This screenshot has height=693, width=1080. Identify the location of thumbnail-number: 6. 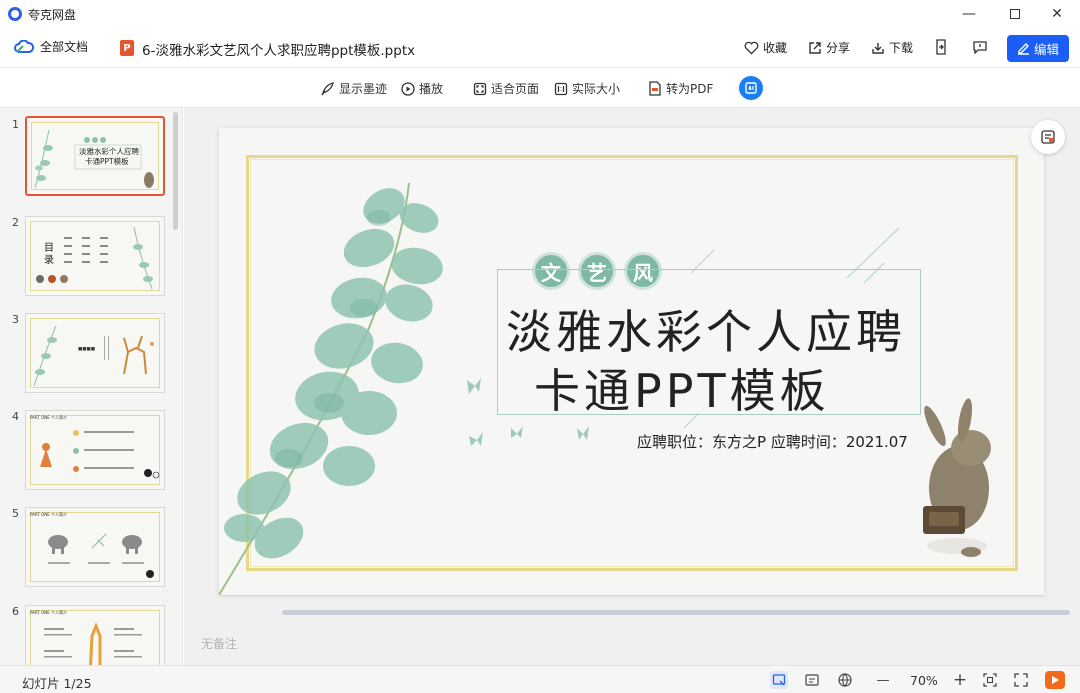
(15, 611).